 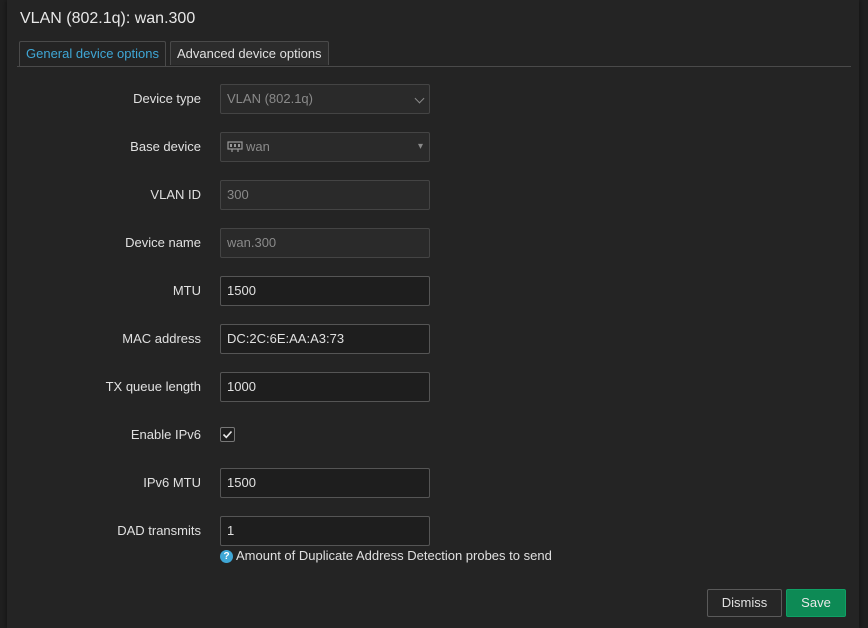 What do you see at coordinates (433, 387) in the screenshot?
I see `tx-queue-length-row: TX queue length 1000` at bounding box center [433, 387].